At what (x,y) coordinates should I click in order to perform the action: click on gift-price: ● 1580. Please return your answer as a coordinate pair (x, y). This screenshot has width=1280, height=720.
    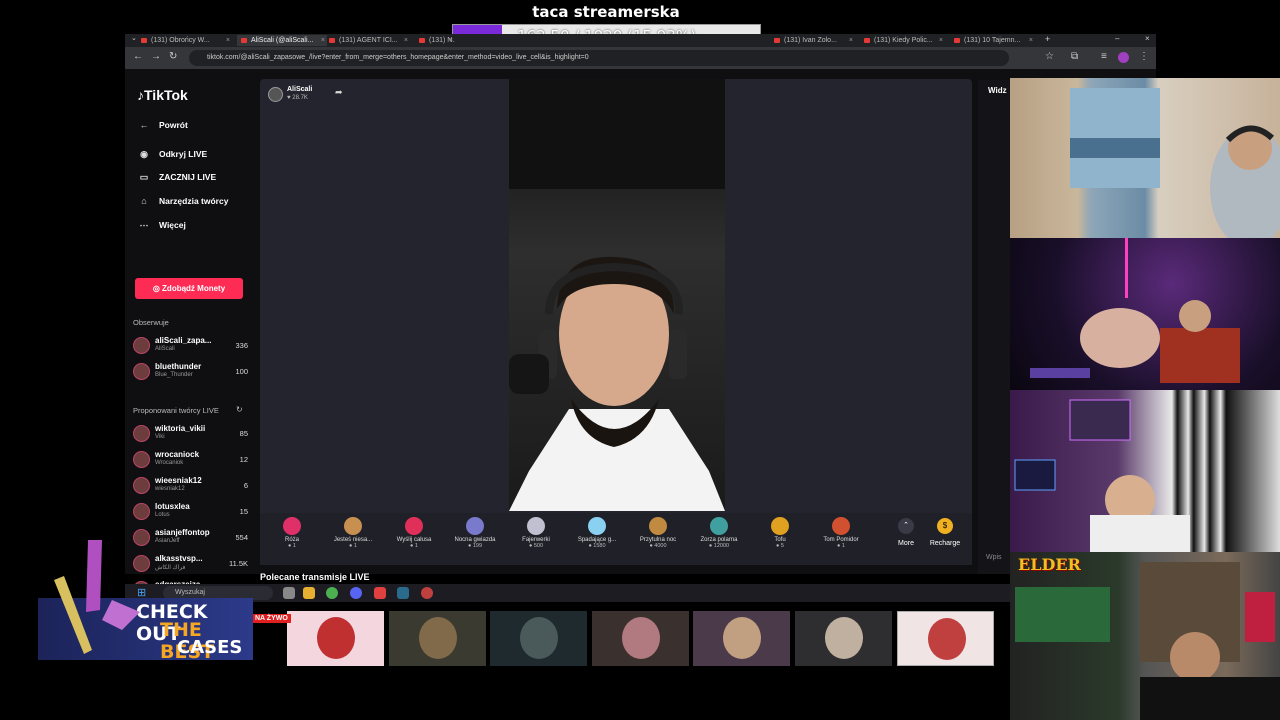
    Looking at the image, I should click on (597, 546).